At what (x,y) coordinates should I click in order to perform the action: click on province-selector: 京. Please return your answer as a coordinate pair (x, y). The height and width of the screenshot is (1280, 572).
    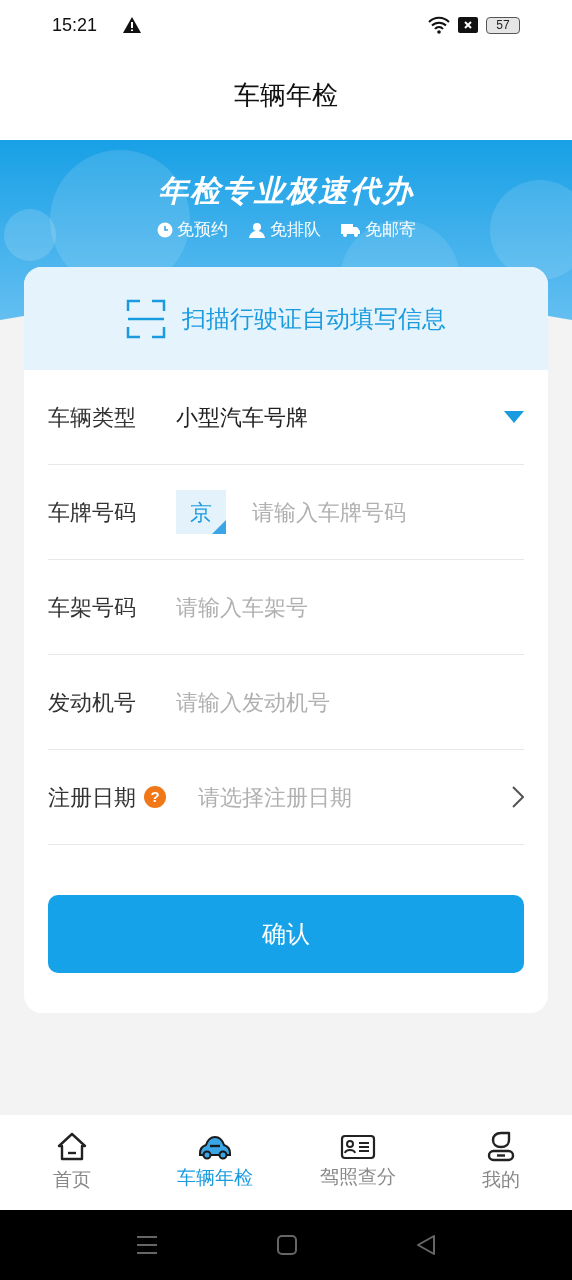
    Looking at the image, I should click on (201, 512).